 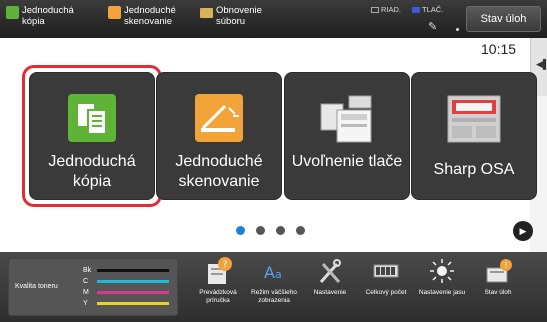 What do you see at coordinates (541, 64) in the screenshot?
I see `collapse-arrow-icon: ◀▌` at bounding box center [541, 64].